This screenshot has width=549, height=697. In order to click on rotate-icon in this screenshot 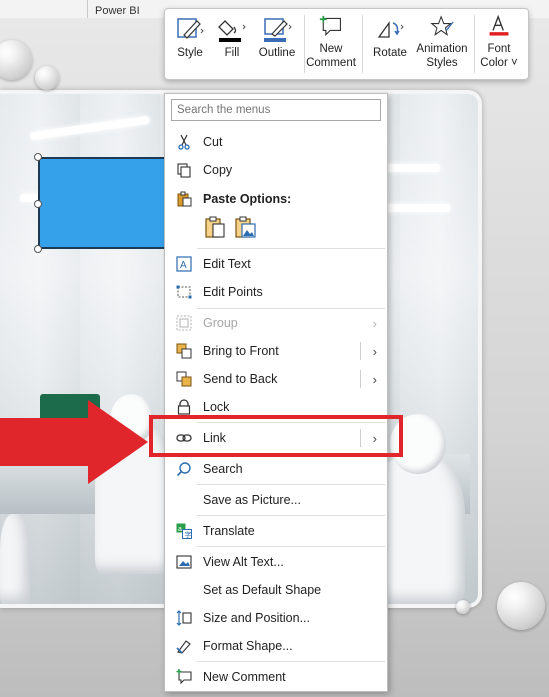, I will do `click(390, 29)`.